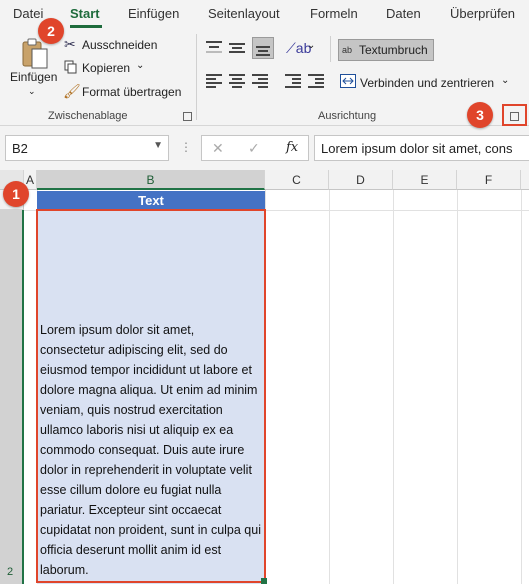 This screenshot has height=584, width=529. I want to click on paste-button: Einfügen, so click(33, 77).